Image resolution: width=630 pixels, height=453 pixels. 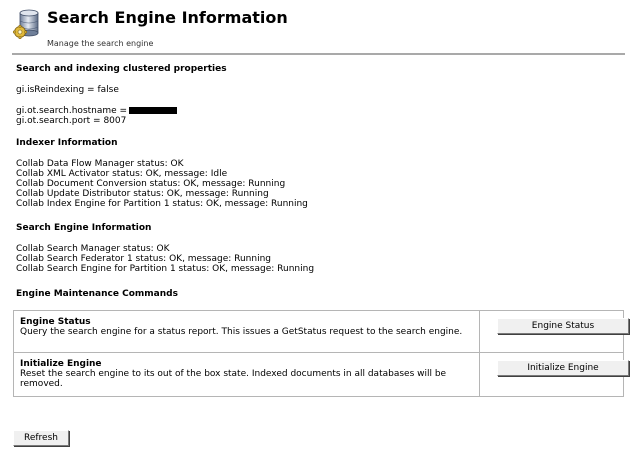 I want to click on page-title: Search Engine Information, so click(x=167, y=17).